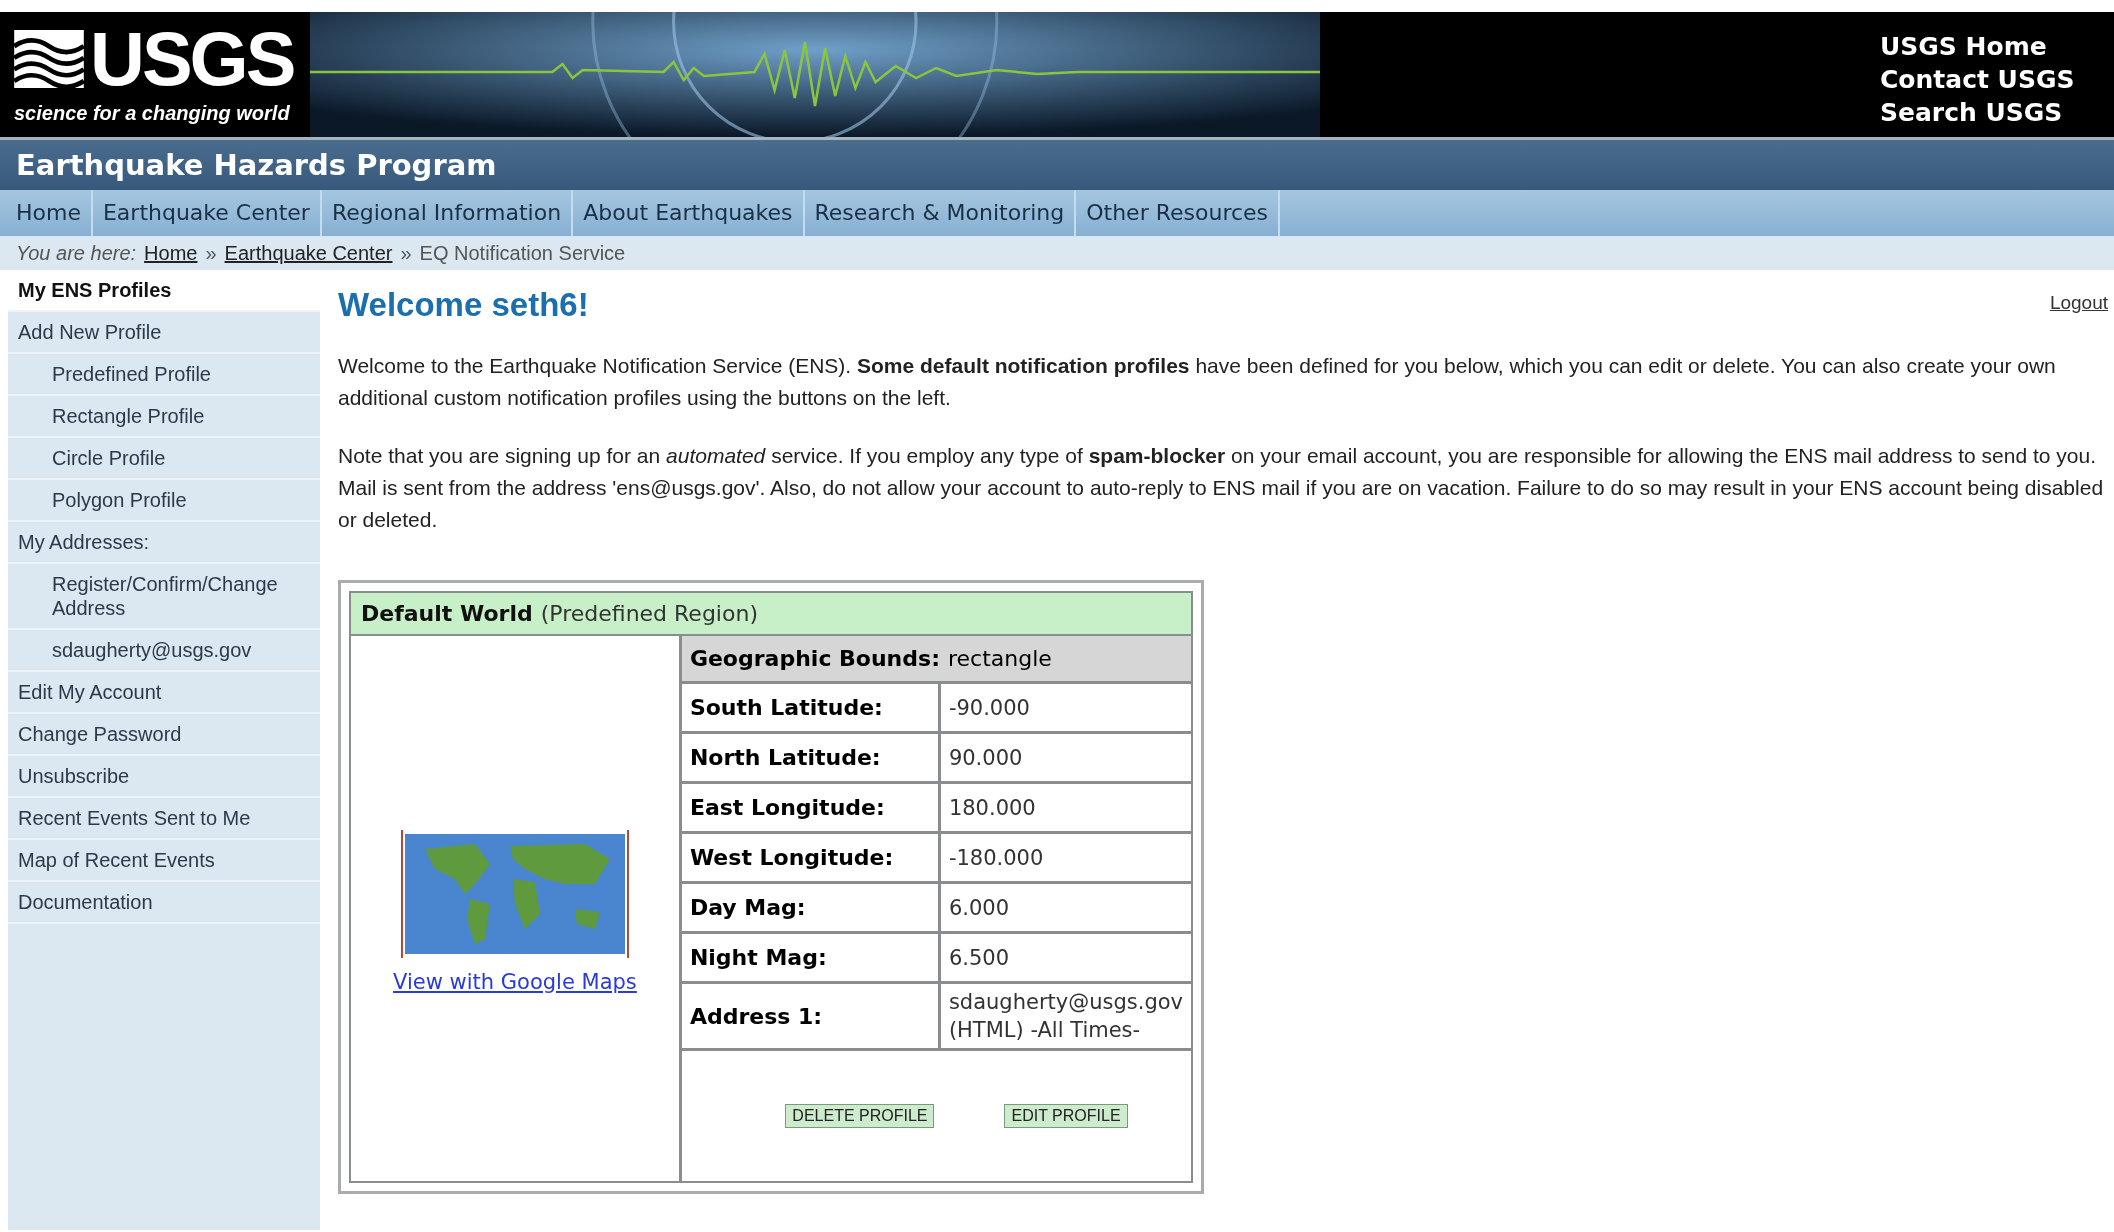 The width and height of the screenshot is (2114, 1232). What do you see at coordinates (978, 958) in the screenshot?
I see `field-value-cell-text: 6.500` at bounding box center [978, 958].